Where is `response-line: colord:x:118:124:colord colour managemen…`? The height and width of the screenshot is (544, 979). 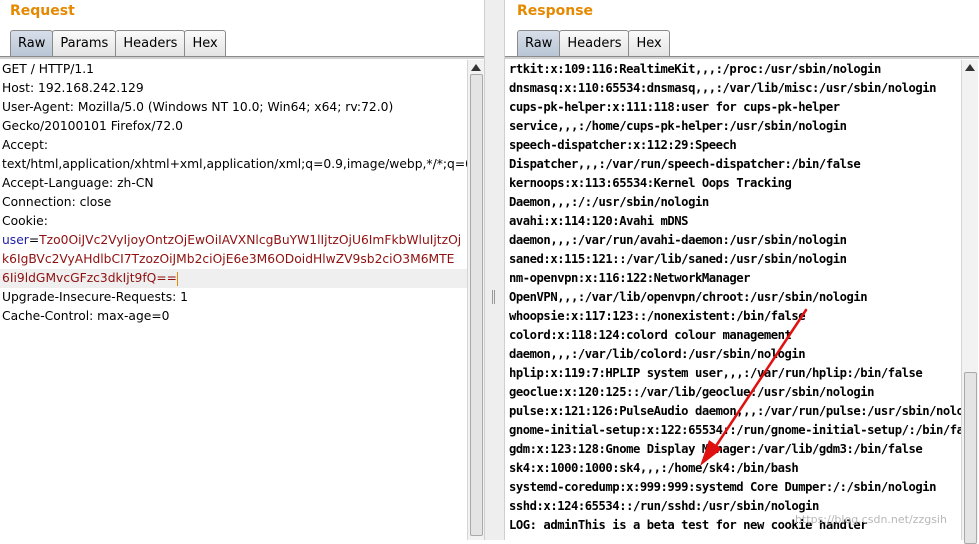 response-line: colord:x:118:124:colord colour managemen… is located at coordinates (650, 335).